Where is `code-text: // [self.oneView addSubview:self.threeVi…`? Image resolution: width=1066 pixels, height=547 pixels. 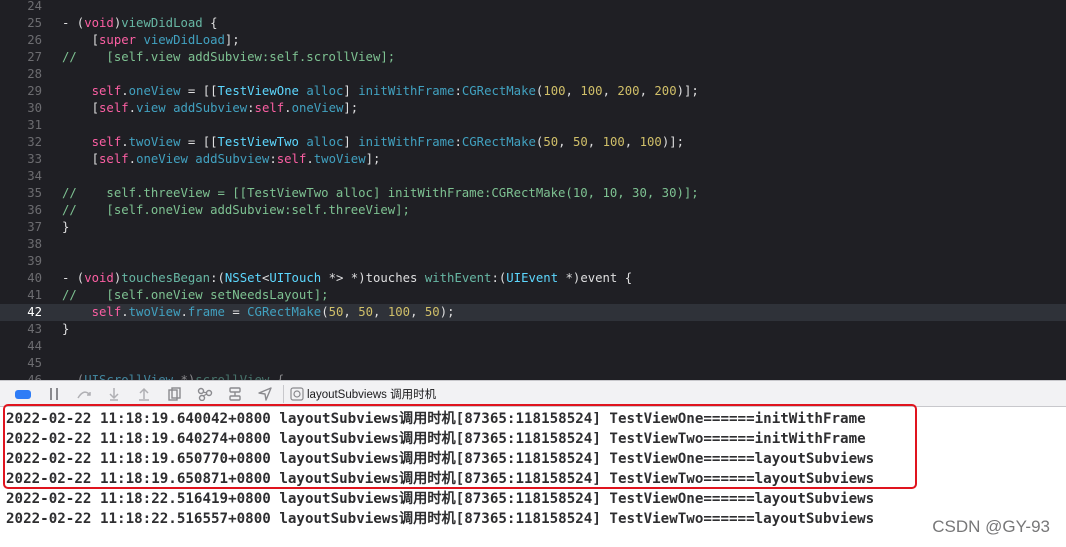 code-text: // [self.oneView addSubview:self.threeVi… is located at coordinates (236, 210).